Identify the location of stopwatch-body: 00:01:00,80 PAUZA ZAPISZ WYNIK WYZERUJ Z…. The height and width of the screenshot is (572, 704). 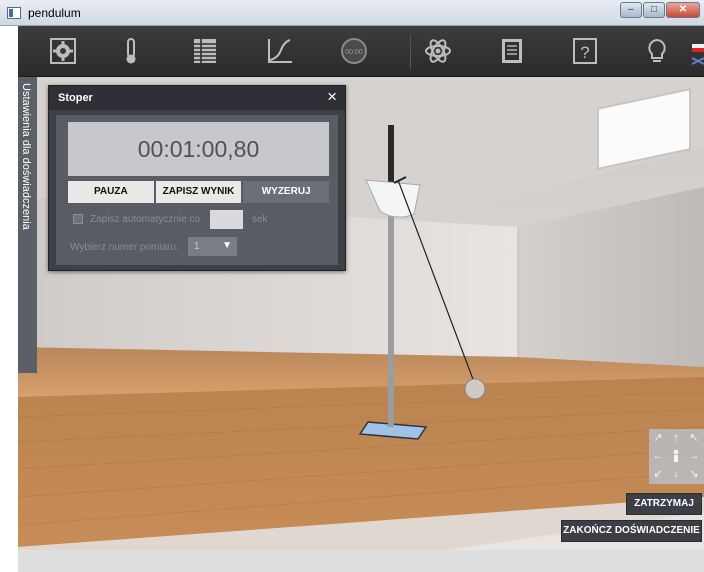
(197, 190).